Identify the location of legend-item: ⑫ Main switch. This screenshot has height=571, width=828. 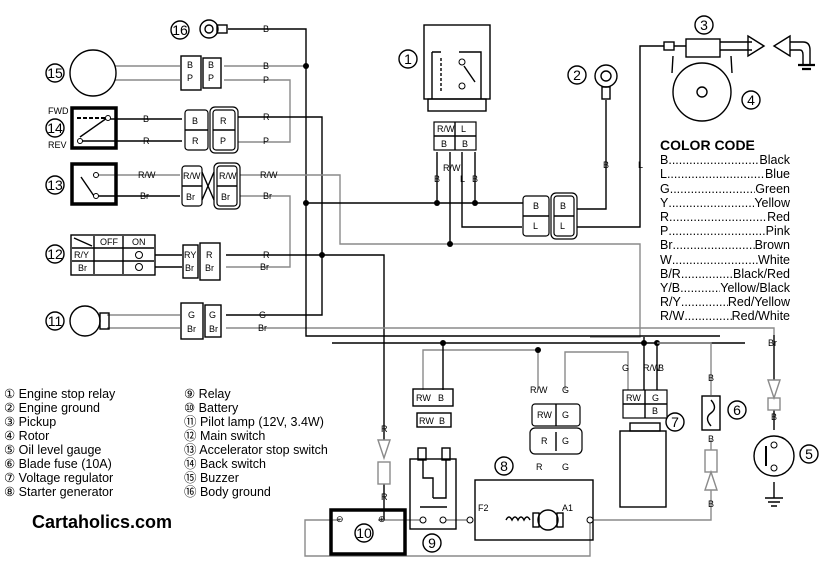
(225, 436).